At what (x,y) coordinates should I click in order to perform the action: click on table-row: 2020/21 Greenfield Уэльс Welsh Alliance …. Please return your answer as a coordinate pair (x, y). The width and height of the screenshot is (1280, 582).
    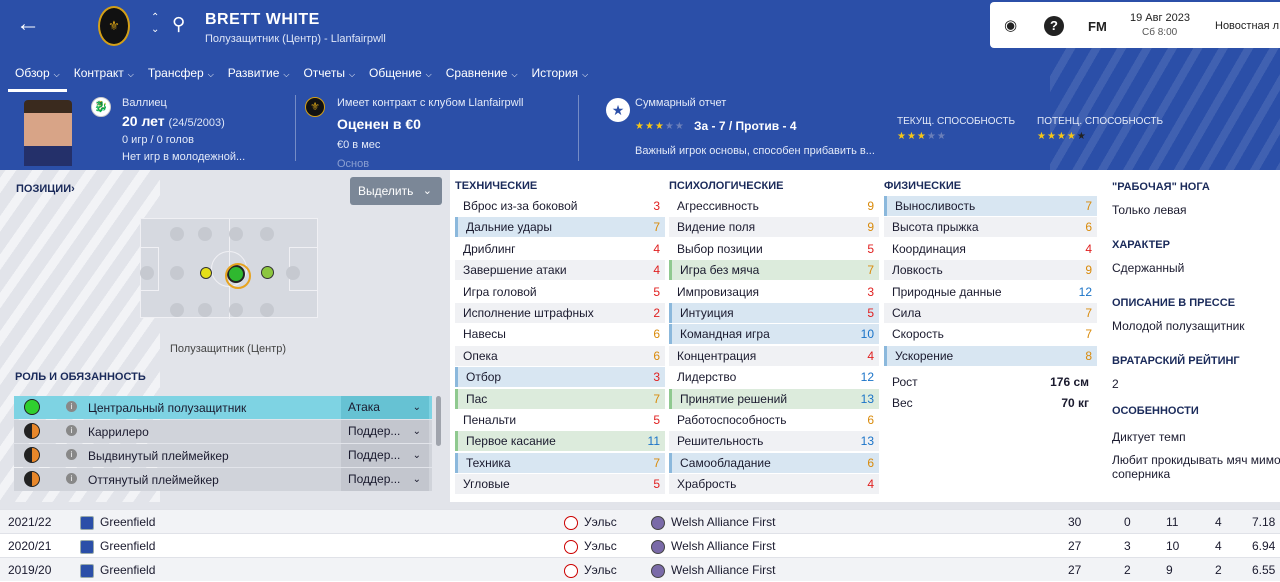
    Looking at the image, I should click on (640, 545).